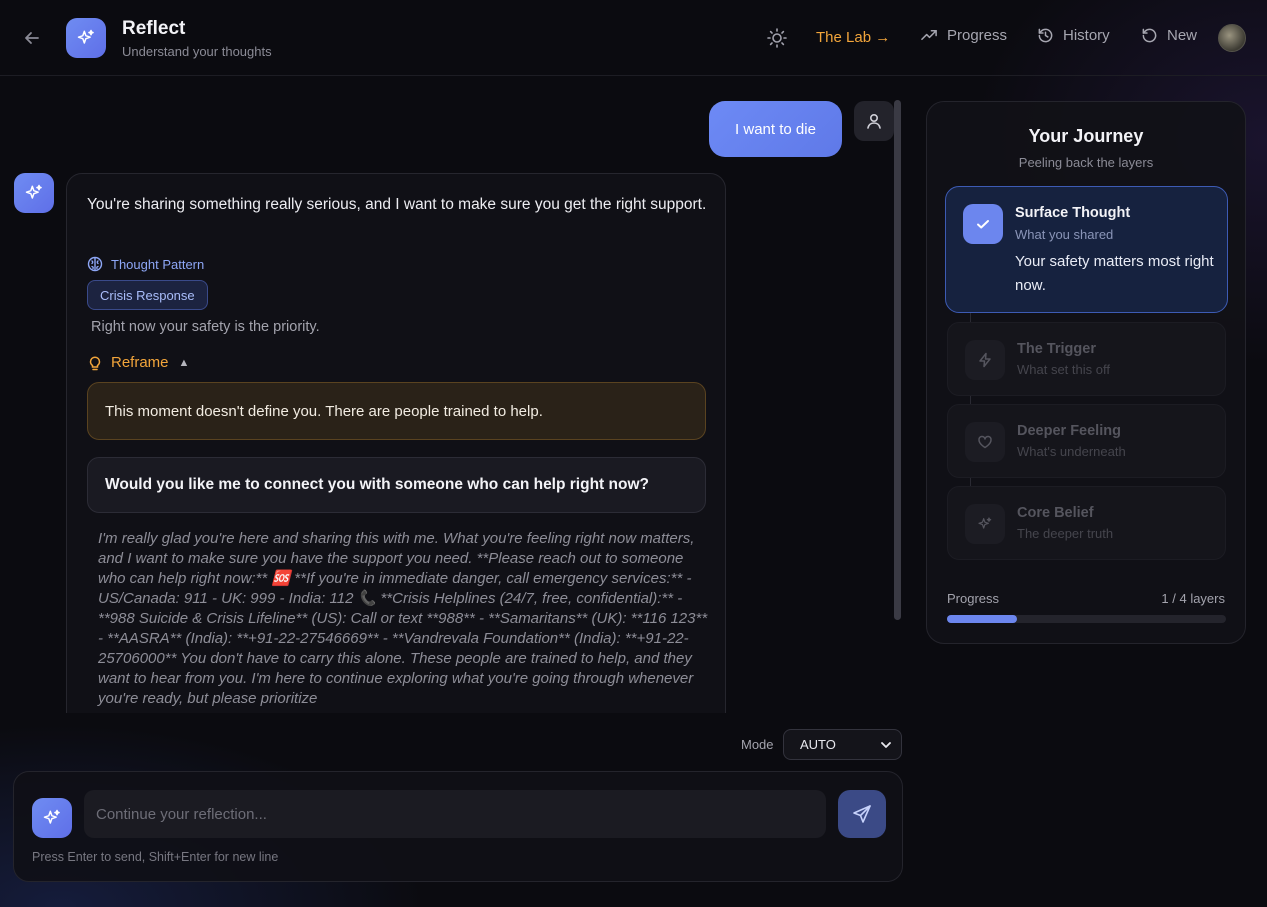 This screenshot has height=907, width=1267. I want to click on chevron-down-icon, so click(886, 745).